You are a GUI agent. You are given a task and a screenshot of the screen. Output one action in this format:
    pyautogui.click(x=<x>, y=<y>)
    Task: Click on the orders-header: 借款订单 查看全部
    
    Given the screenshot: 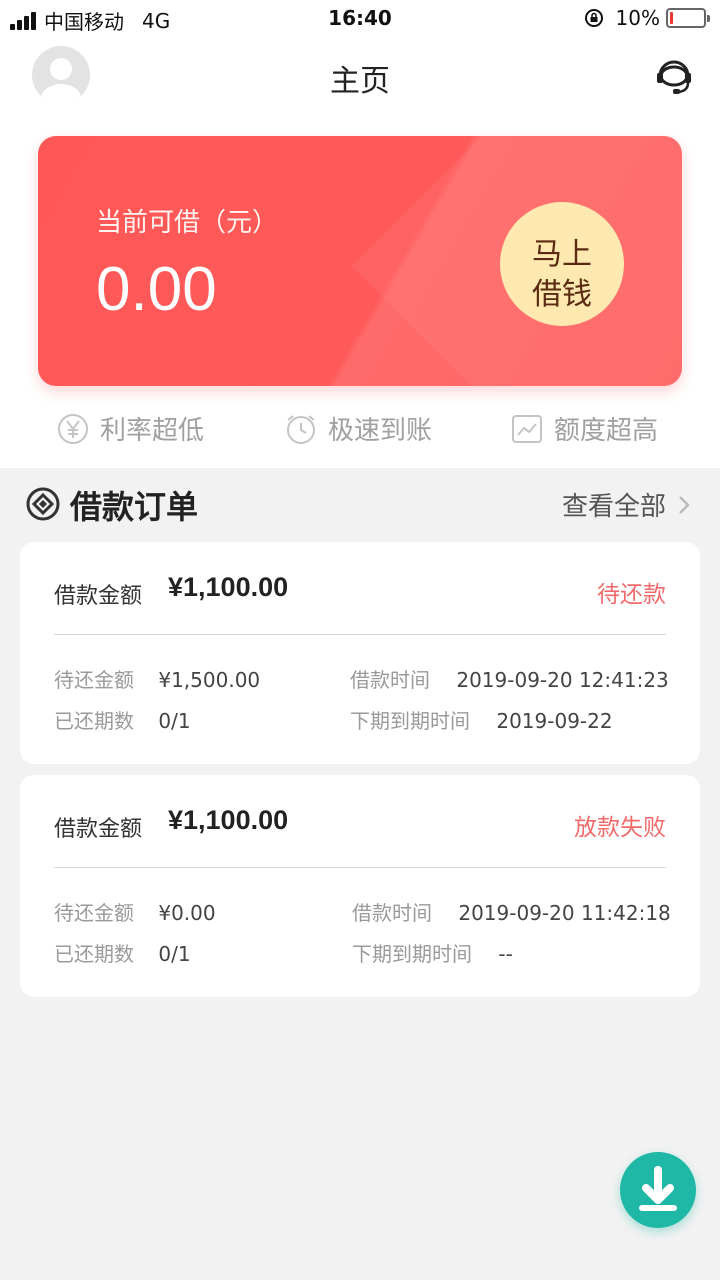 What is the action you would take?
    pyautogui.click(x=360, y=504)
    